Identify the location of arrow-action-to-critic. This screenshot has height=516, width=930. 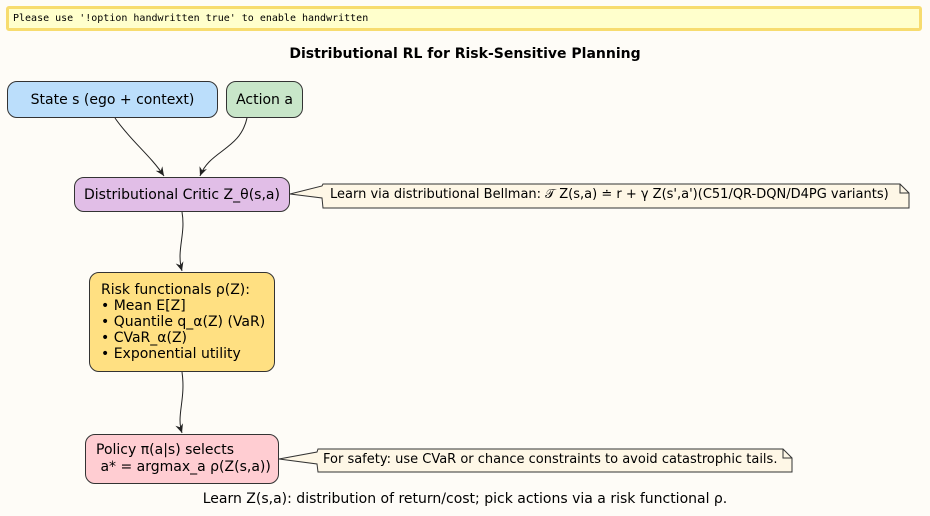
(223, 147).